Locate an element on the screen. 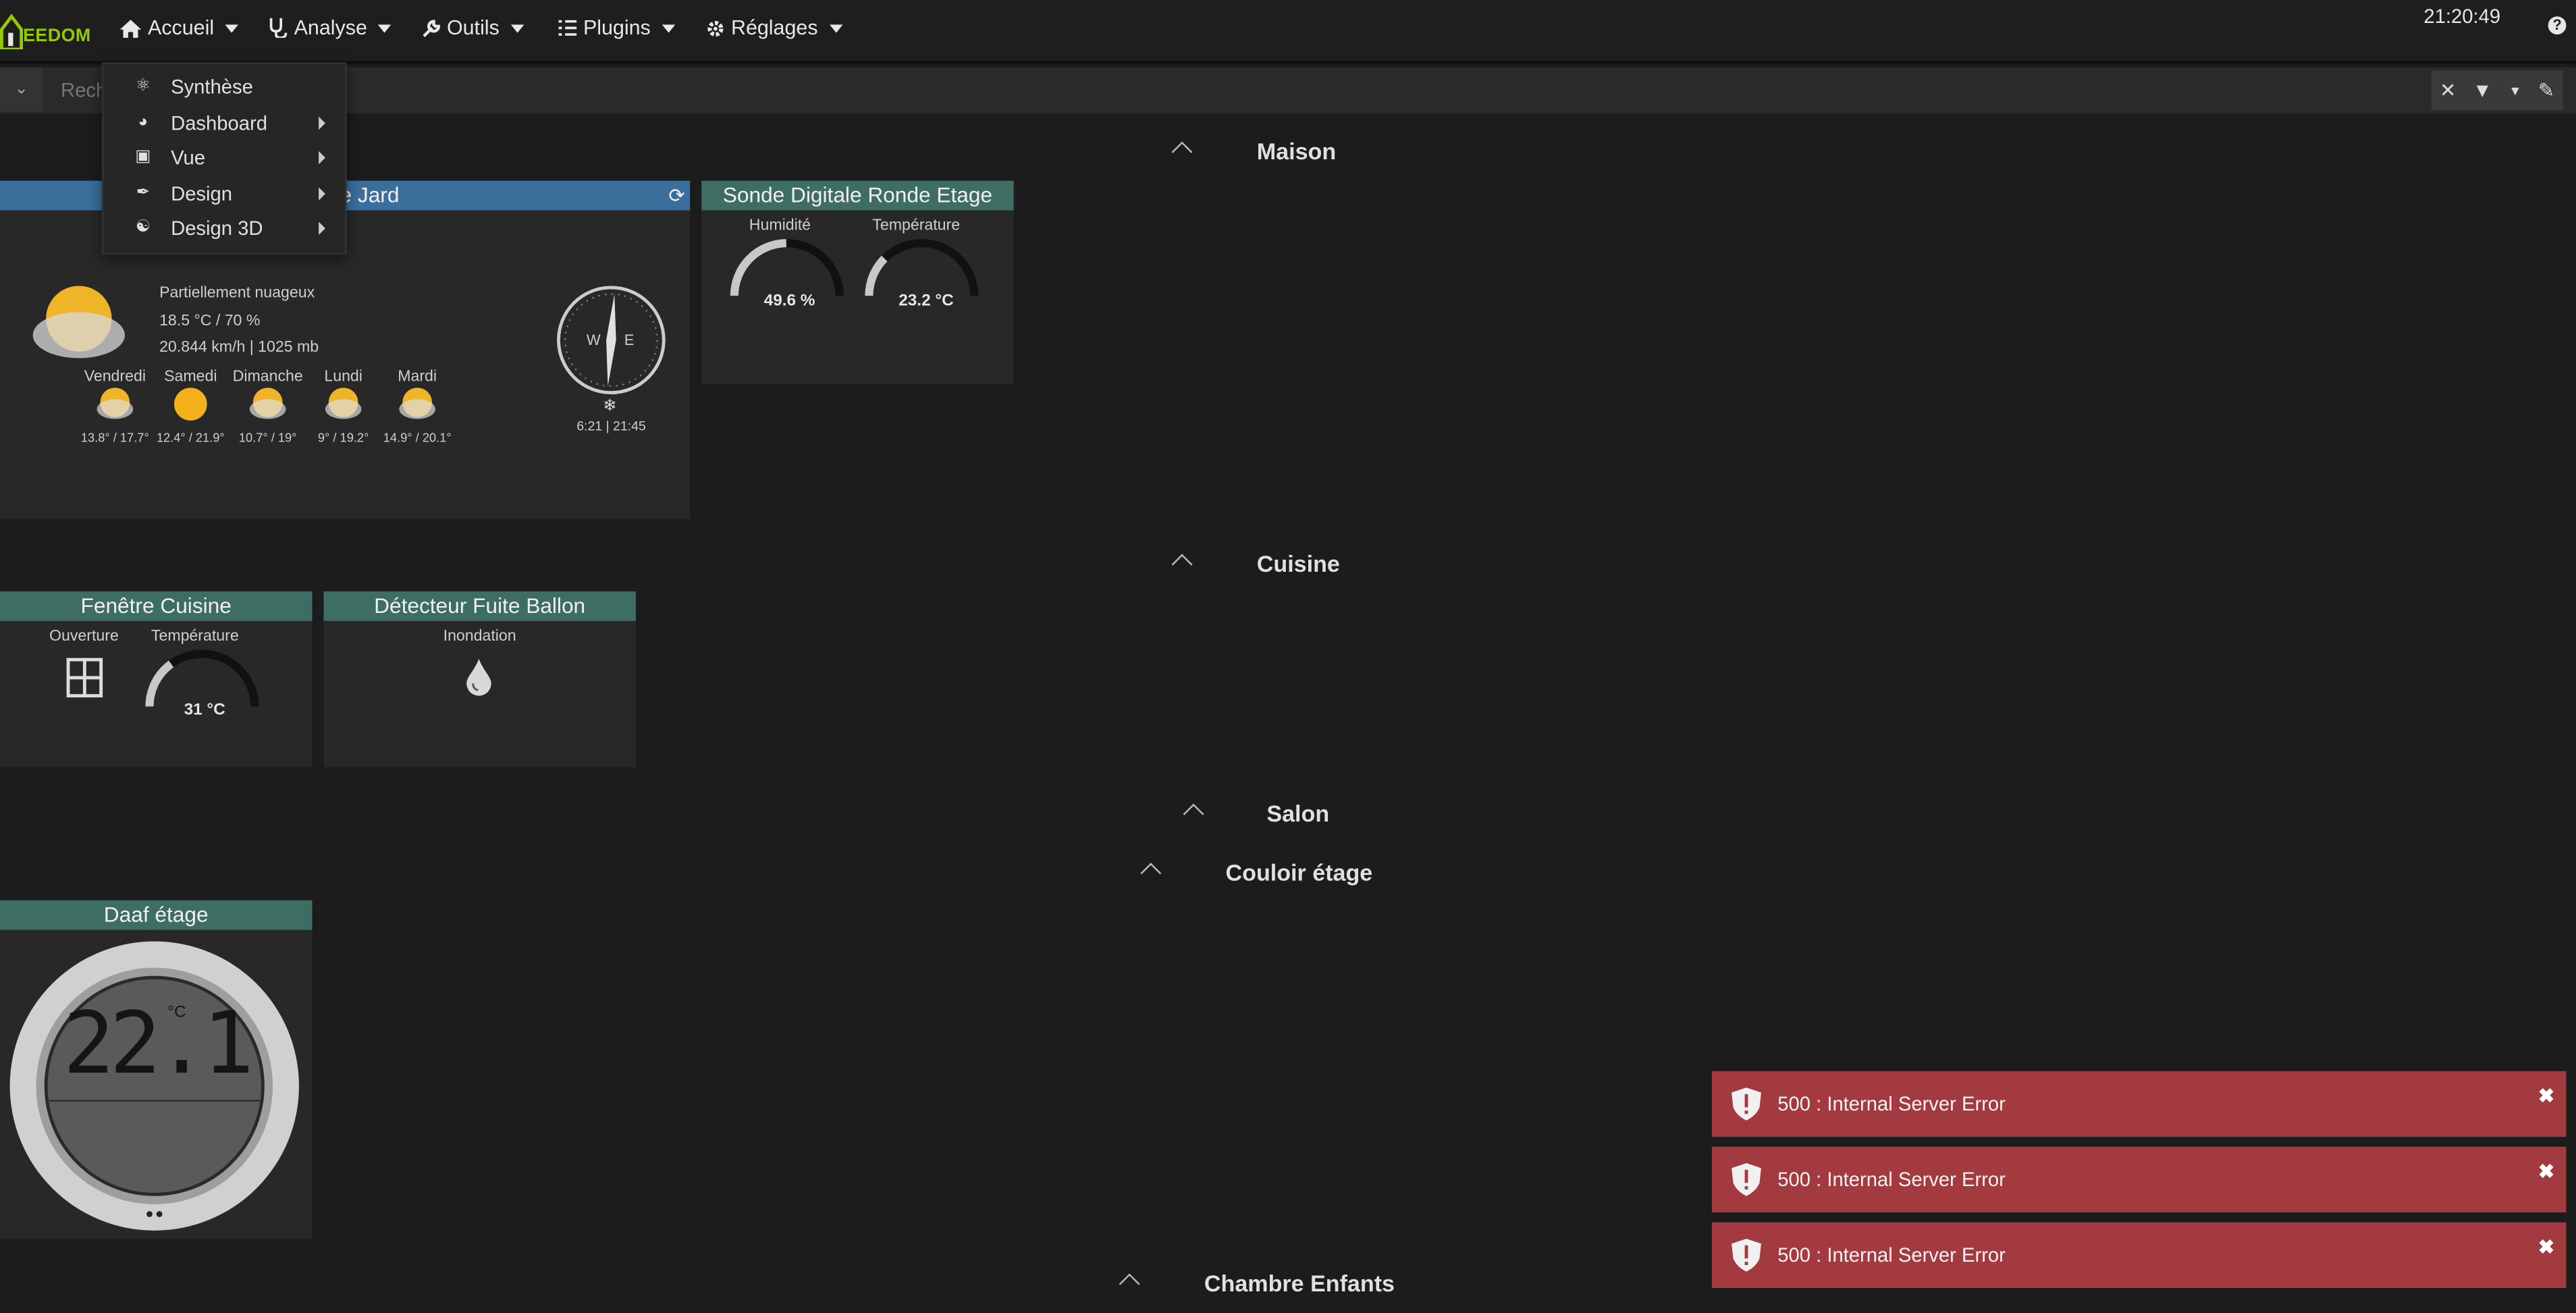  section-title-maison: Maison is located at coordinates (1296, 151).